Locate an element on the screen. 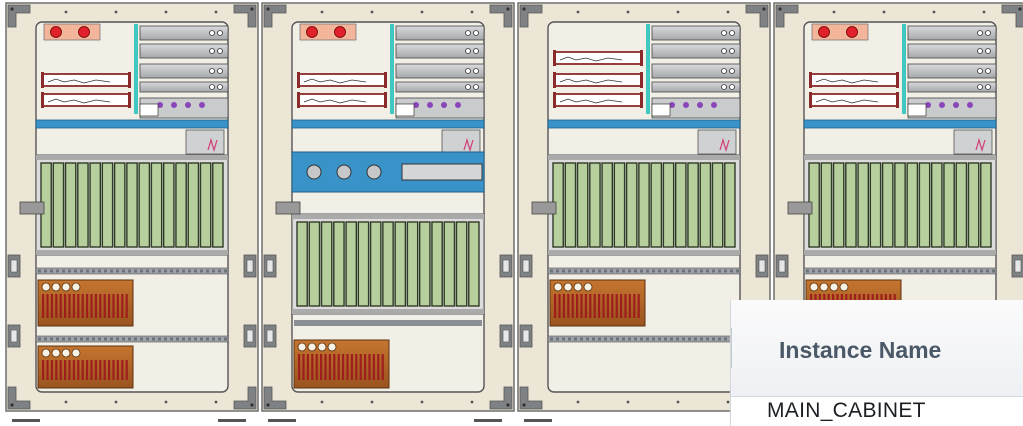  instance-table-panel: Instance Name MAIN_CABINET is located at coordinates (876, 363).